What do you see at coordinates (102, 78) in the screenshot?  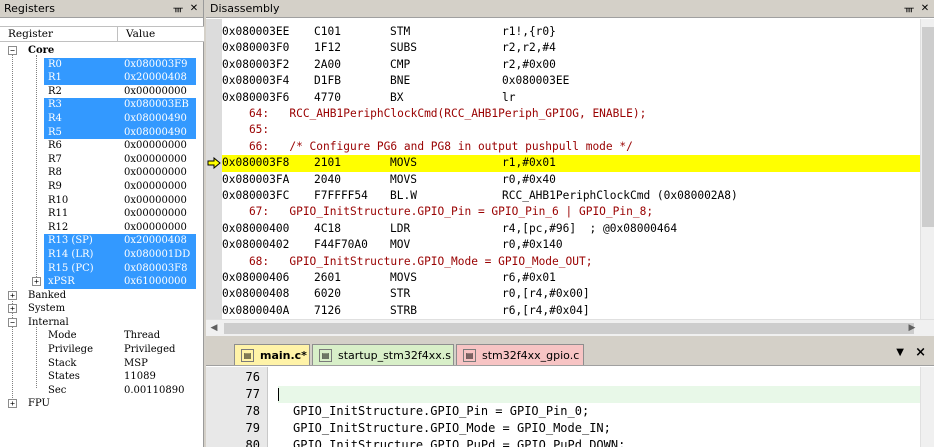 I see `register-row: R1 0x20000408` at bounding box center [102, 78].